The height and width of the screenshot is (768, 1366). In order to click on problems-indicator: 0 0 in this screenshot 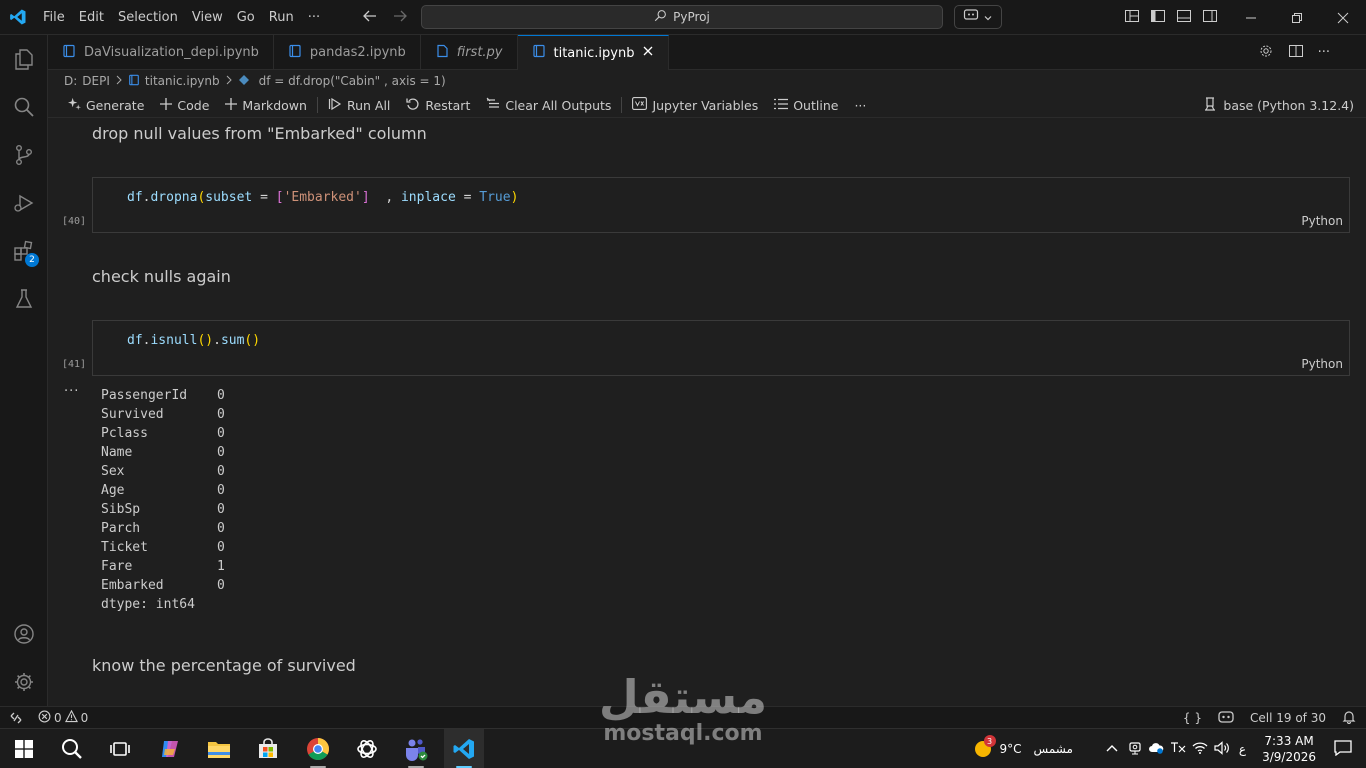, I will do `click(60, 717)`.